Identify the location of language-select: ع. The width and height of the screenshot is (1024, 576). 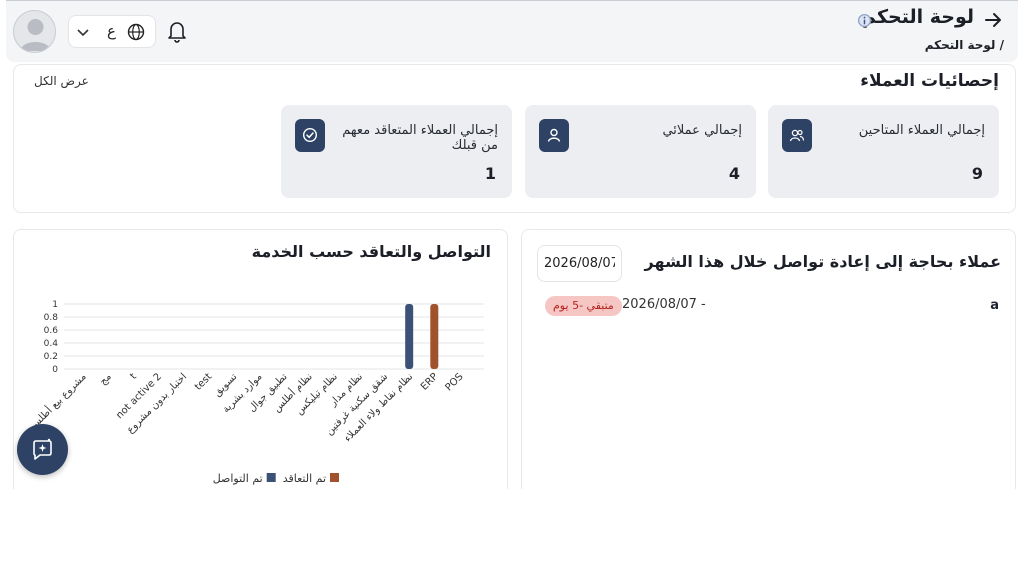
(112, 31).